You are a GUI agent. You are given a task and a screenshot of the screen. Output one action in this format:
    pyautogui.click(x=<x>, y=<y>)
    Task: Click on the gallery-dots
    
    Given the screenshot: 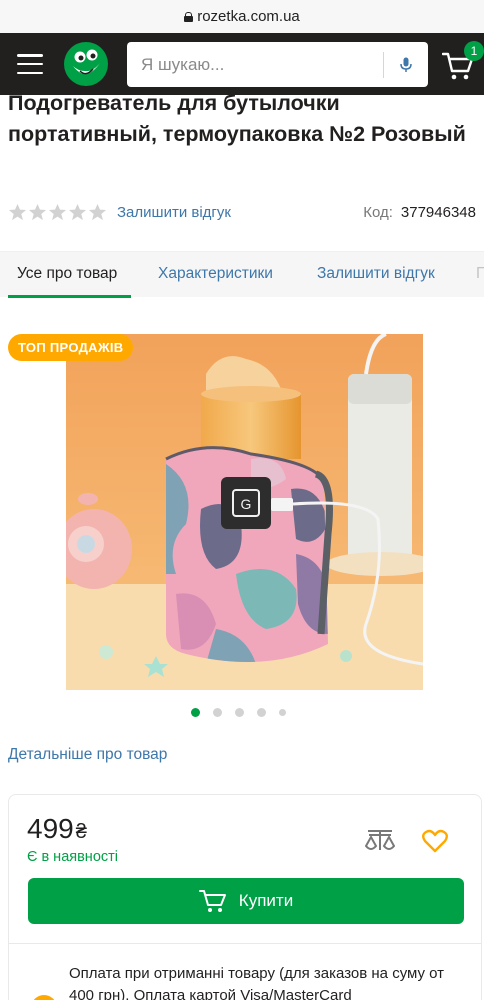 What is the action you would take?
    pyautogui.click(x=238, y=712)
    